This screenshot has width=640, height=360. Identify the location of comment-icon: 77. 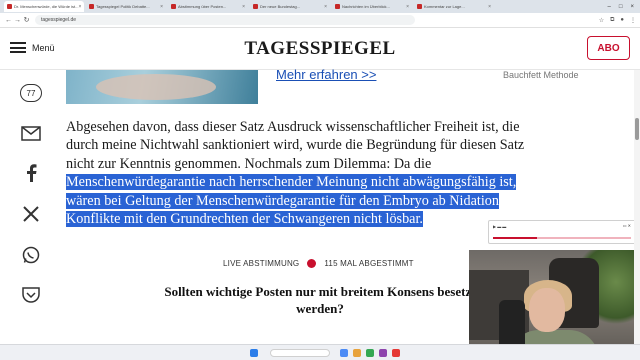
(31, 93).